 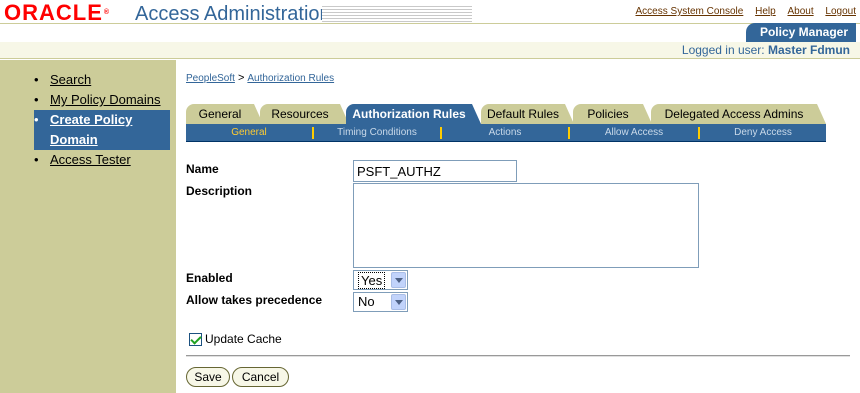 What do you see at coordinates (224, 114) in the screenshot?
I see `tab-general: General` at bounding box center [224, 114].